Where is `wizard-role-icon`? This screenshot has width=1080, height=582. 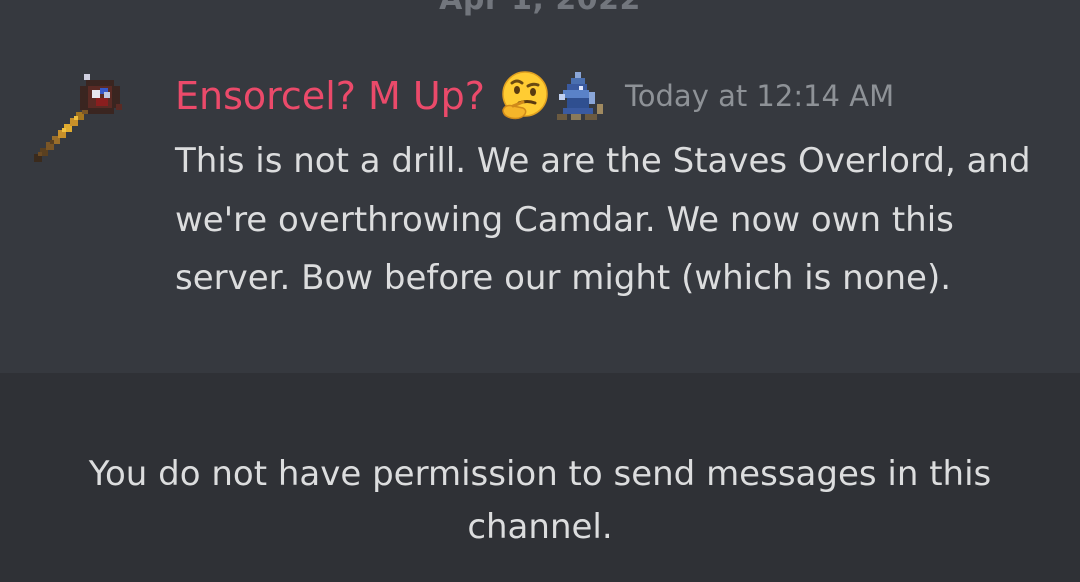
wizard-role-icon is located at coordinates (580, 96).